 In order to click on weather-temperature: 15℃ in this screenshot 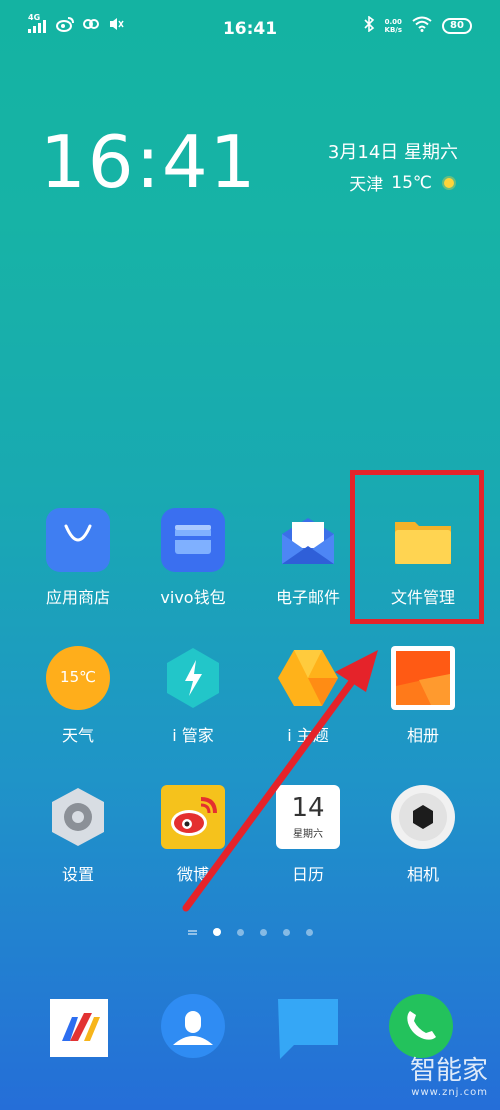, I will do `click(411, 182)`.